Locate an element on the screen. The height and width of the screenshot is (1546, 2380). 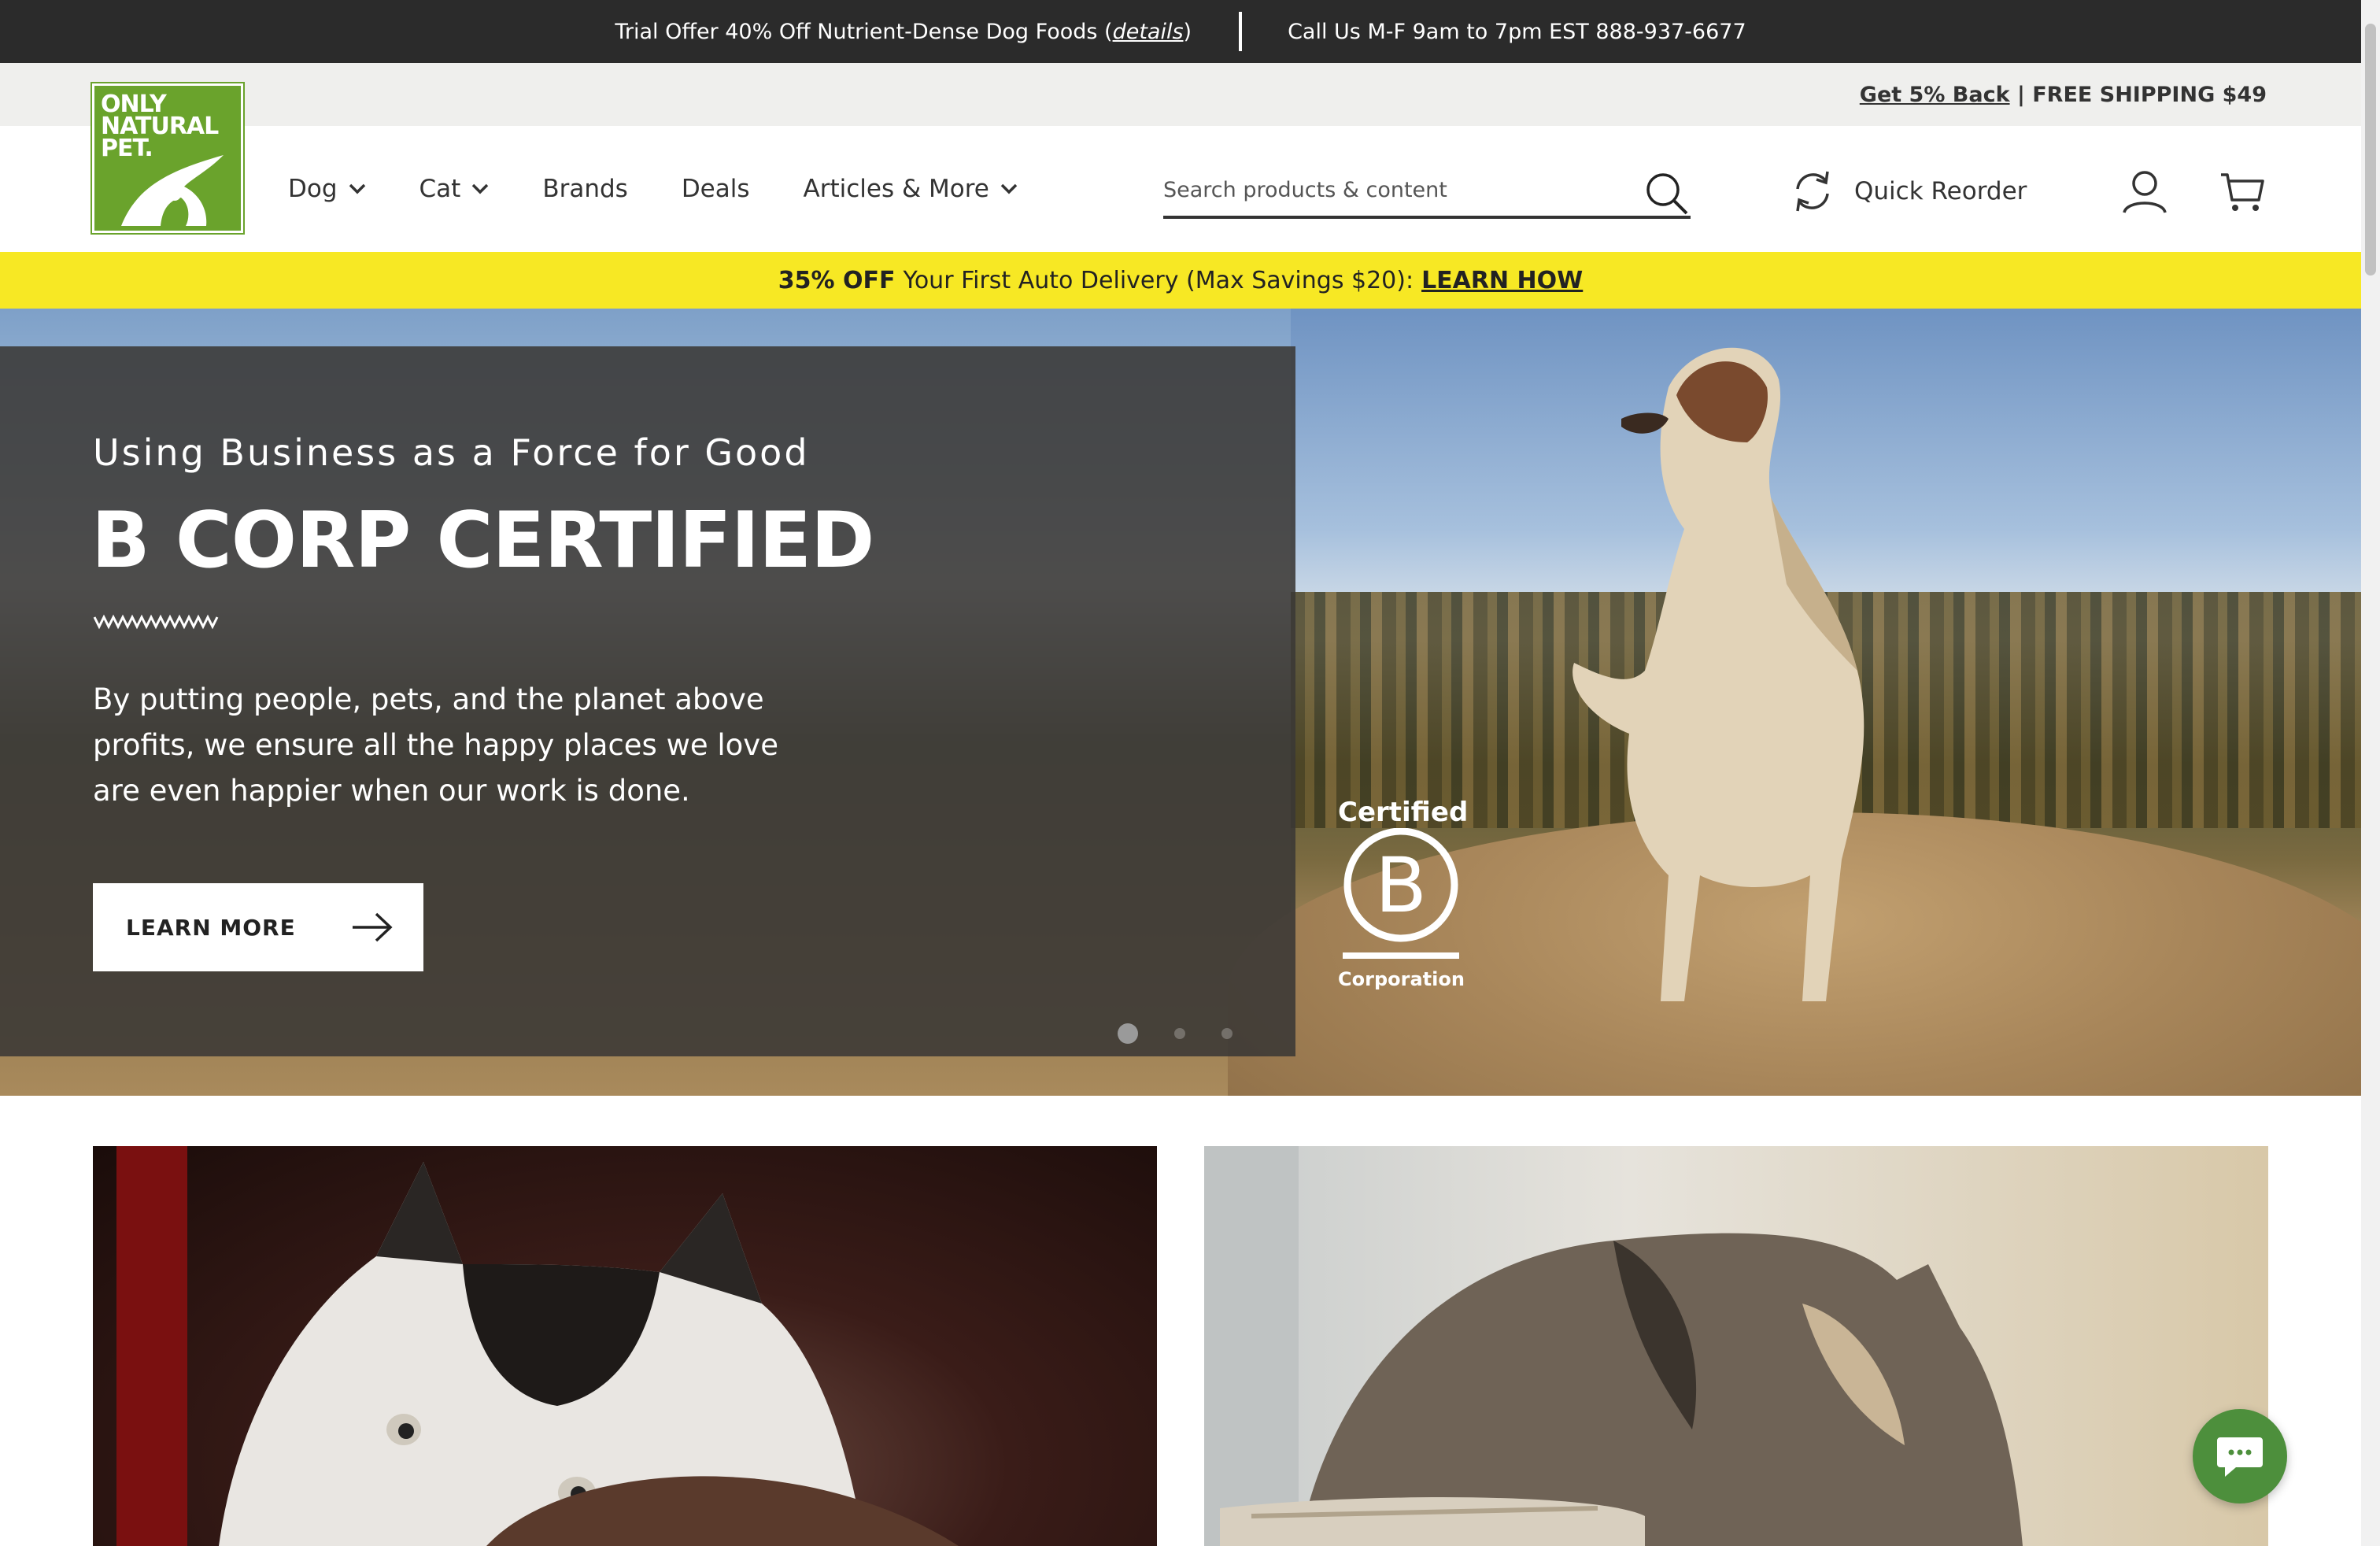
b-corp-letter: B is located at coordinates (1401, 885).